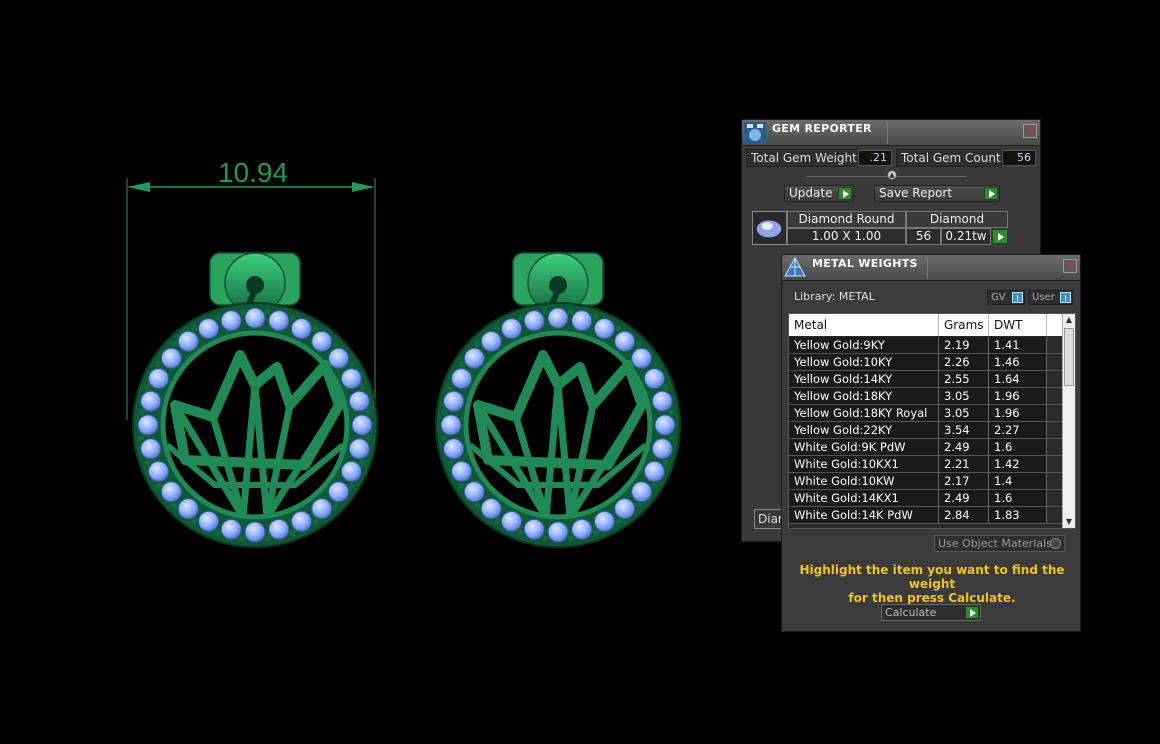 The width and height of the screenshot is (1160, 744). I want to click on metal-name-cell: White Gold:14K PdW, so click(864, 515).